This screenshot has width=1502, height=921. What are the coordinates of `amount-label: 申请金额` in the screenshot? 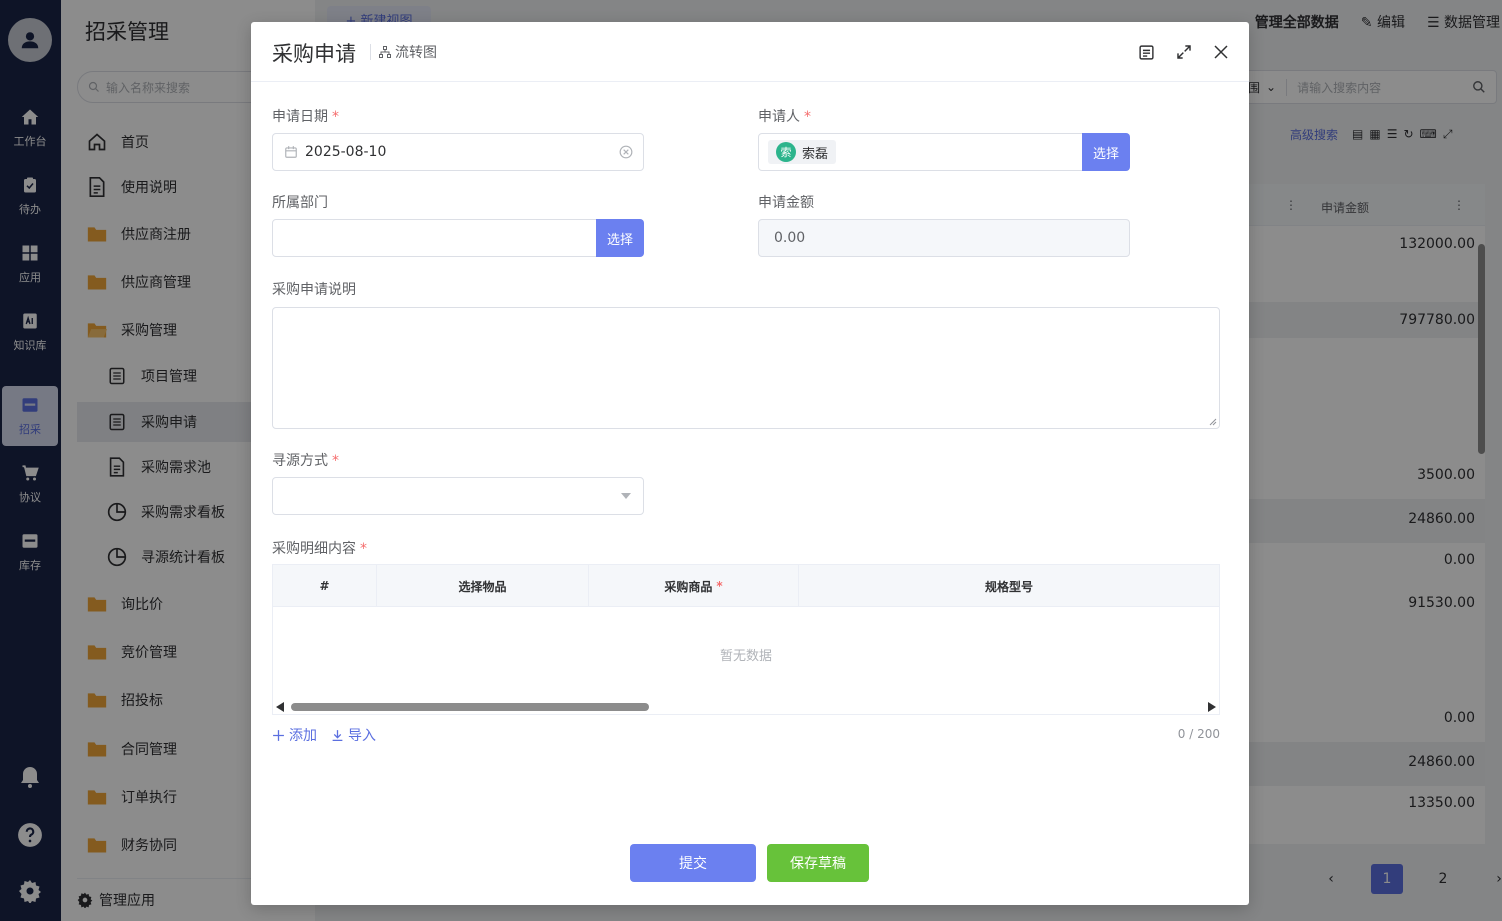 It's located at (786, 203).